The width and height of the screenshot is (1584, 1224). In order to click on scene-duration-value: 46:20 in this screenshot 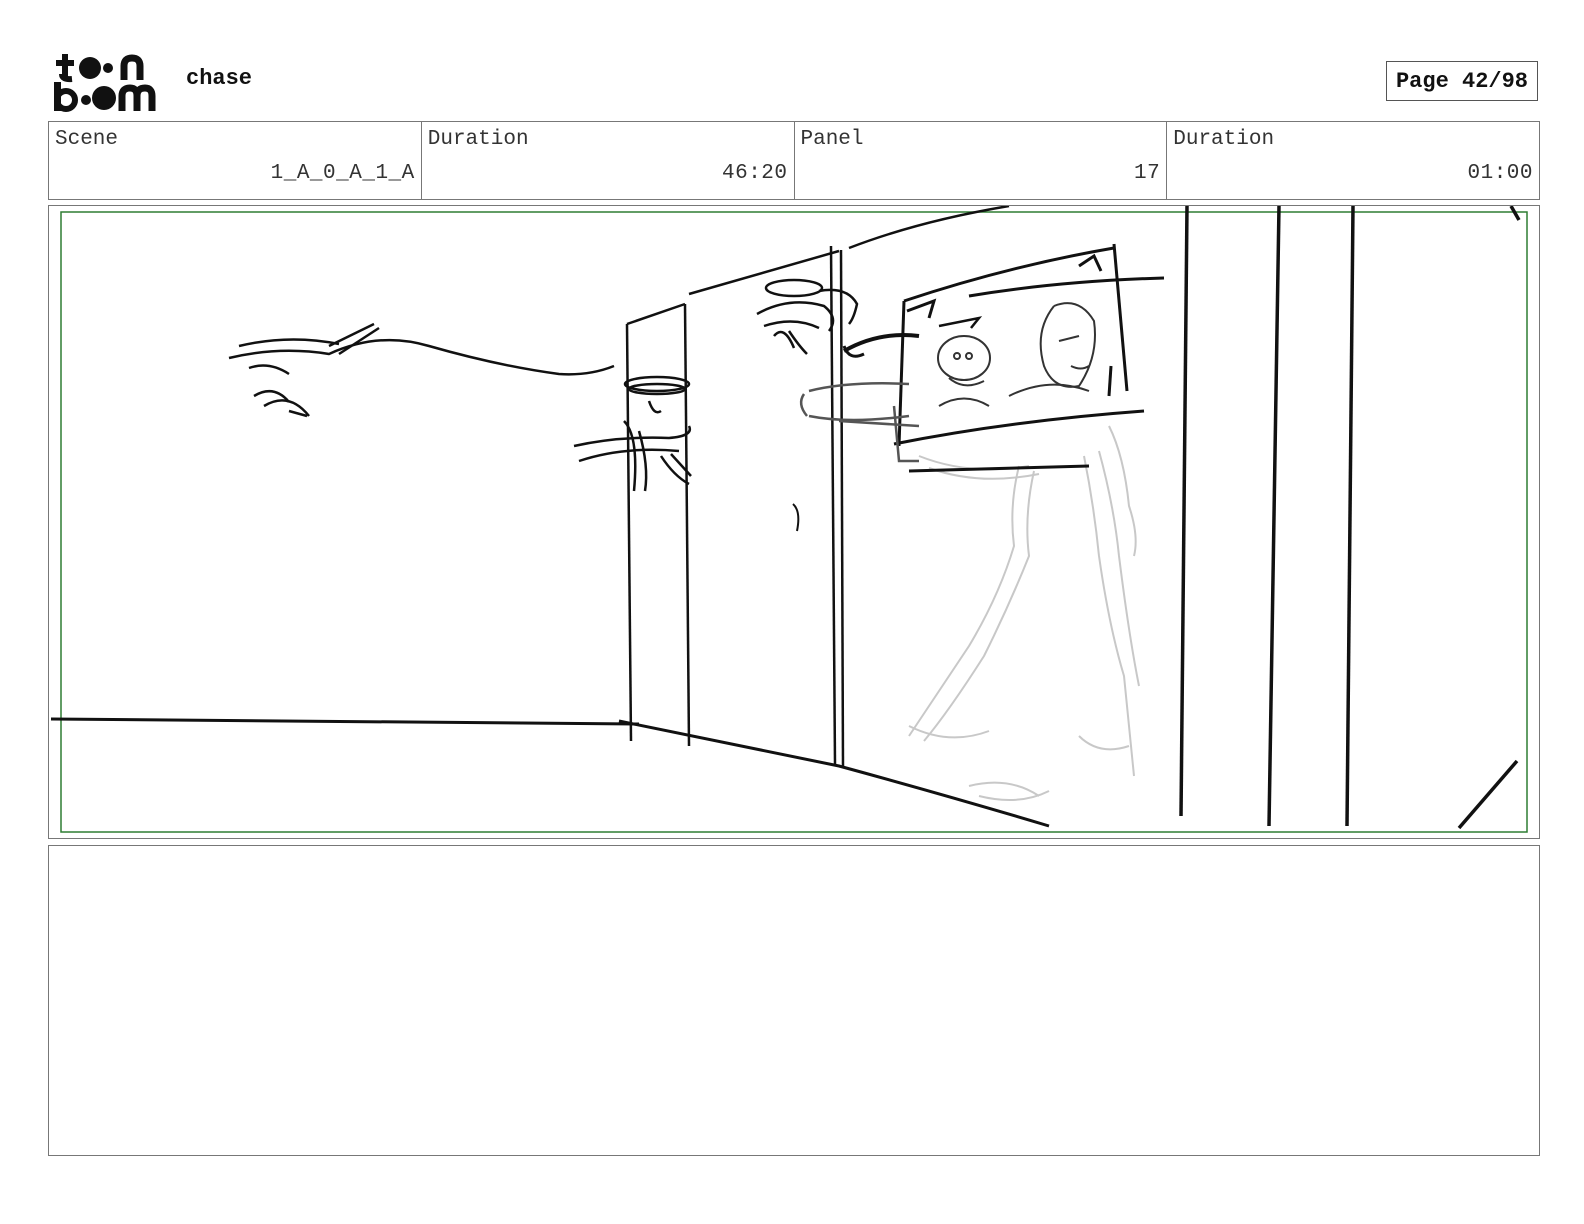, I will do `click(754, 173)`.